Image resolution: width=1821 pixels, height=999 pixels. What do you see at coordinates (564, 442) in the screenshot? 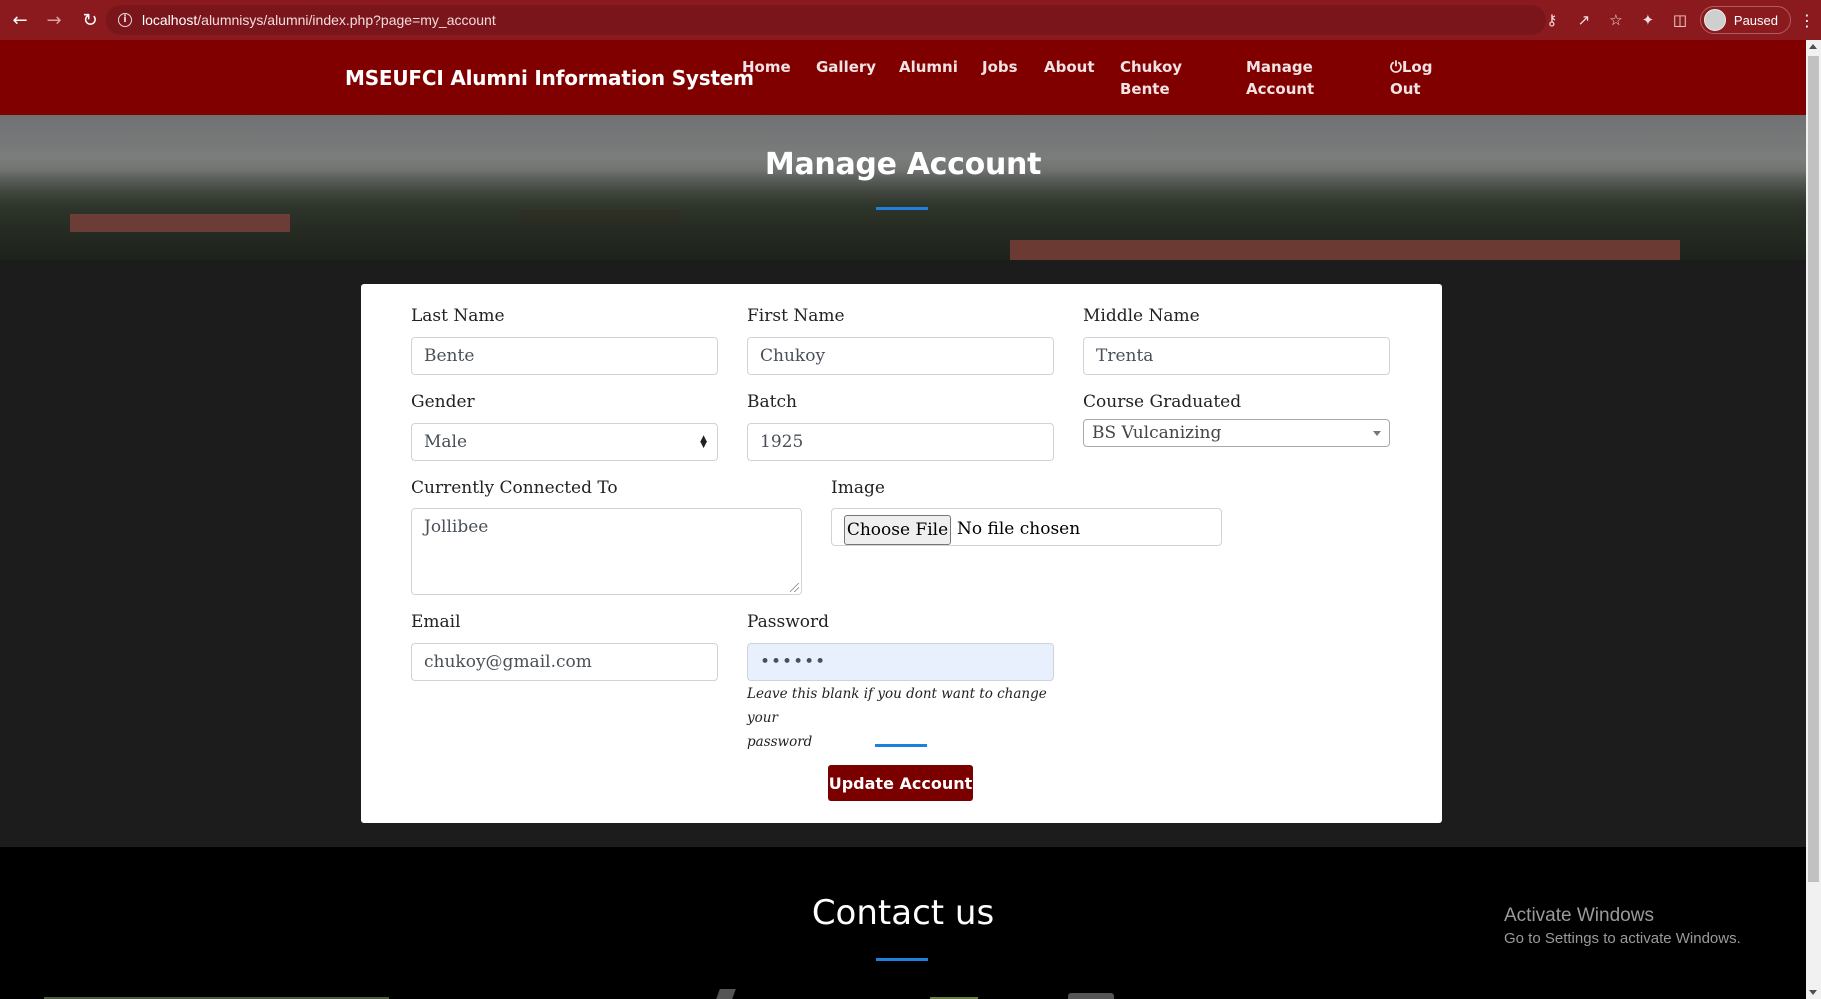
I see `gender-select: Male ▲ ▼` at bounding box center [564, 442].